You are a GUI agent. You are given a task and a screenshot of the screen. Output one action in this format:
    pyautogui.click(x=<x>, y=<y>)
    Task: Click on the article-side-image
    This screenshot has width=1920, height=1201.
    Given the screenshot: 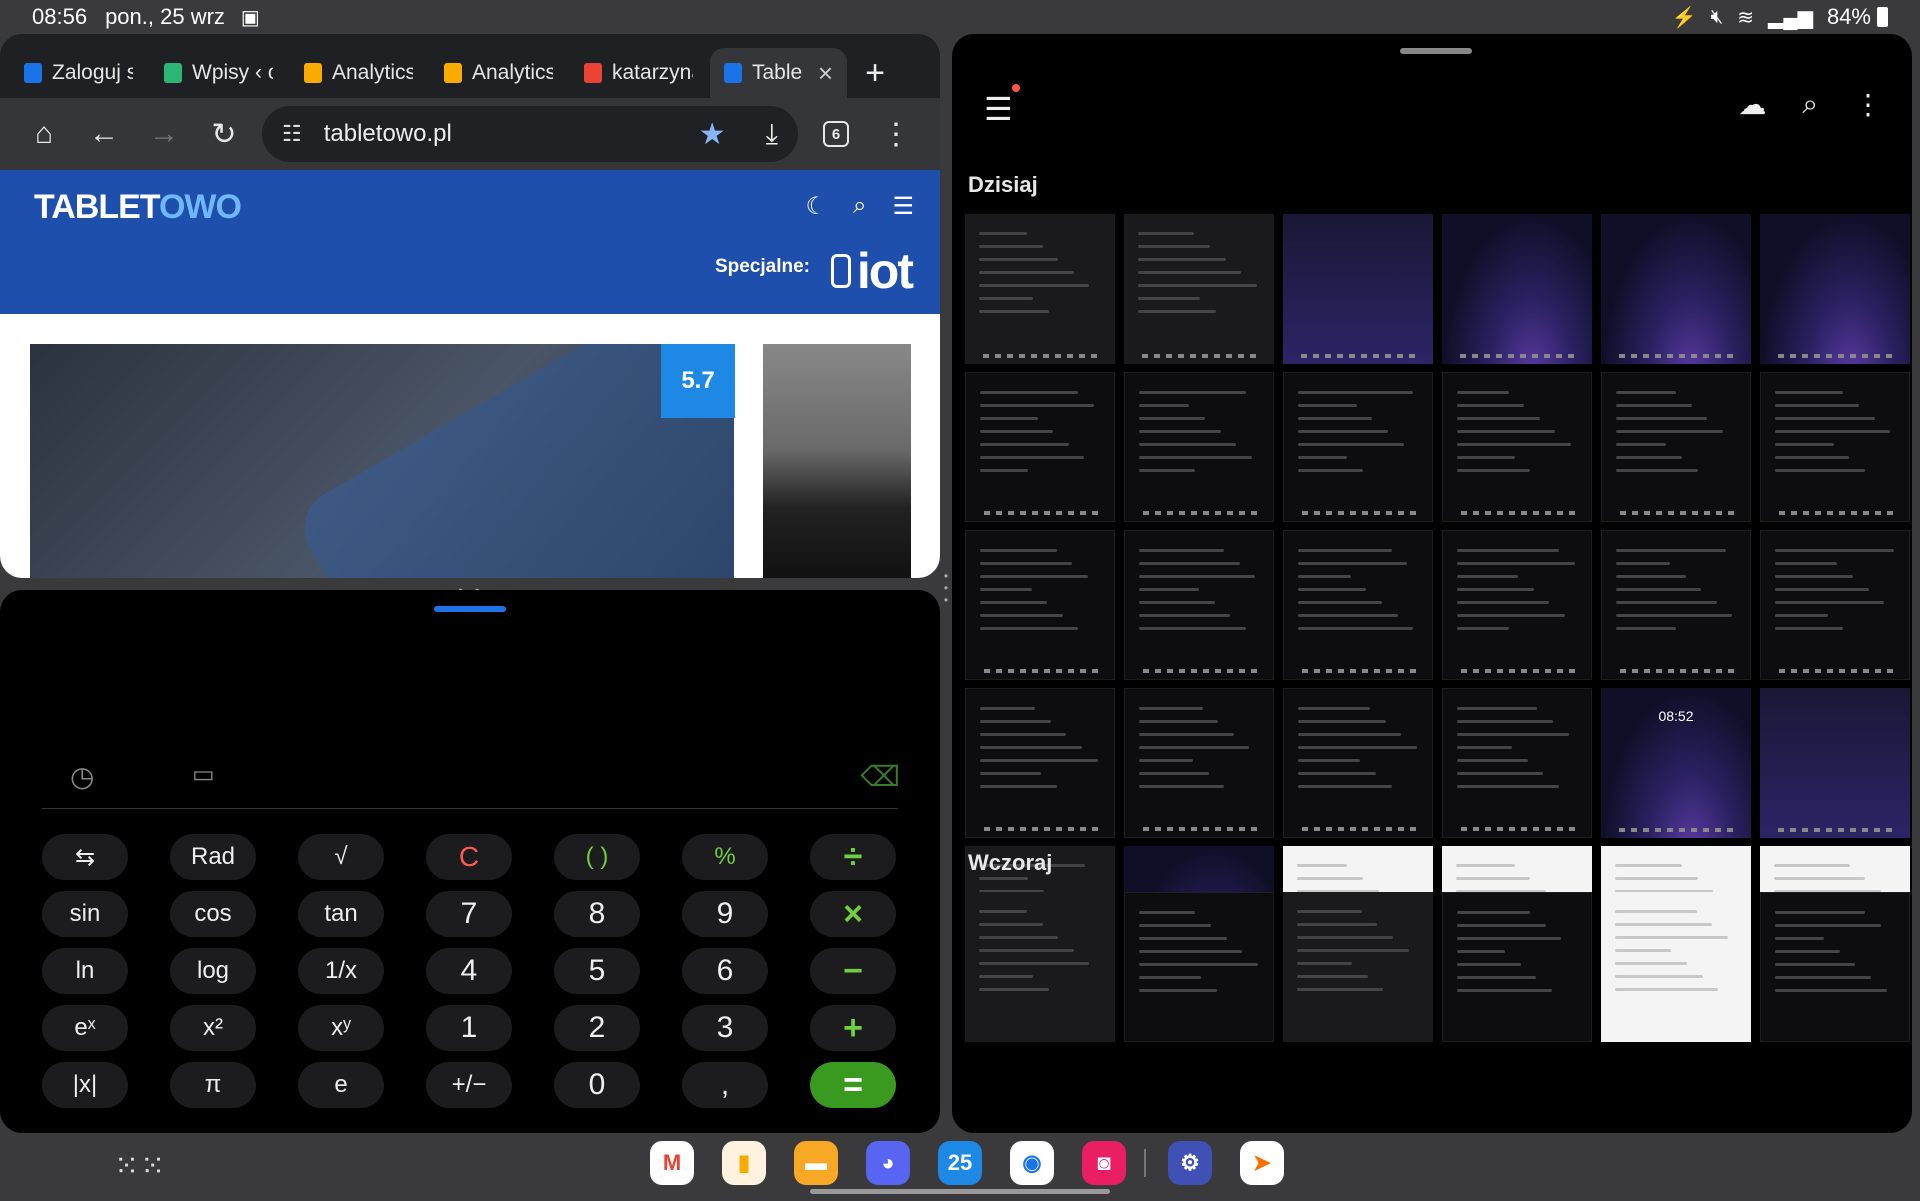 What is the action you would take?
    pyautogui.click(x=837, y=461)
    